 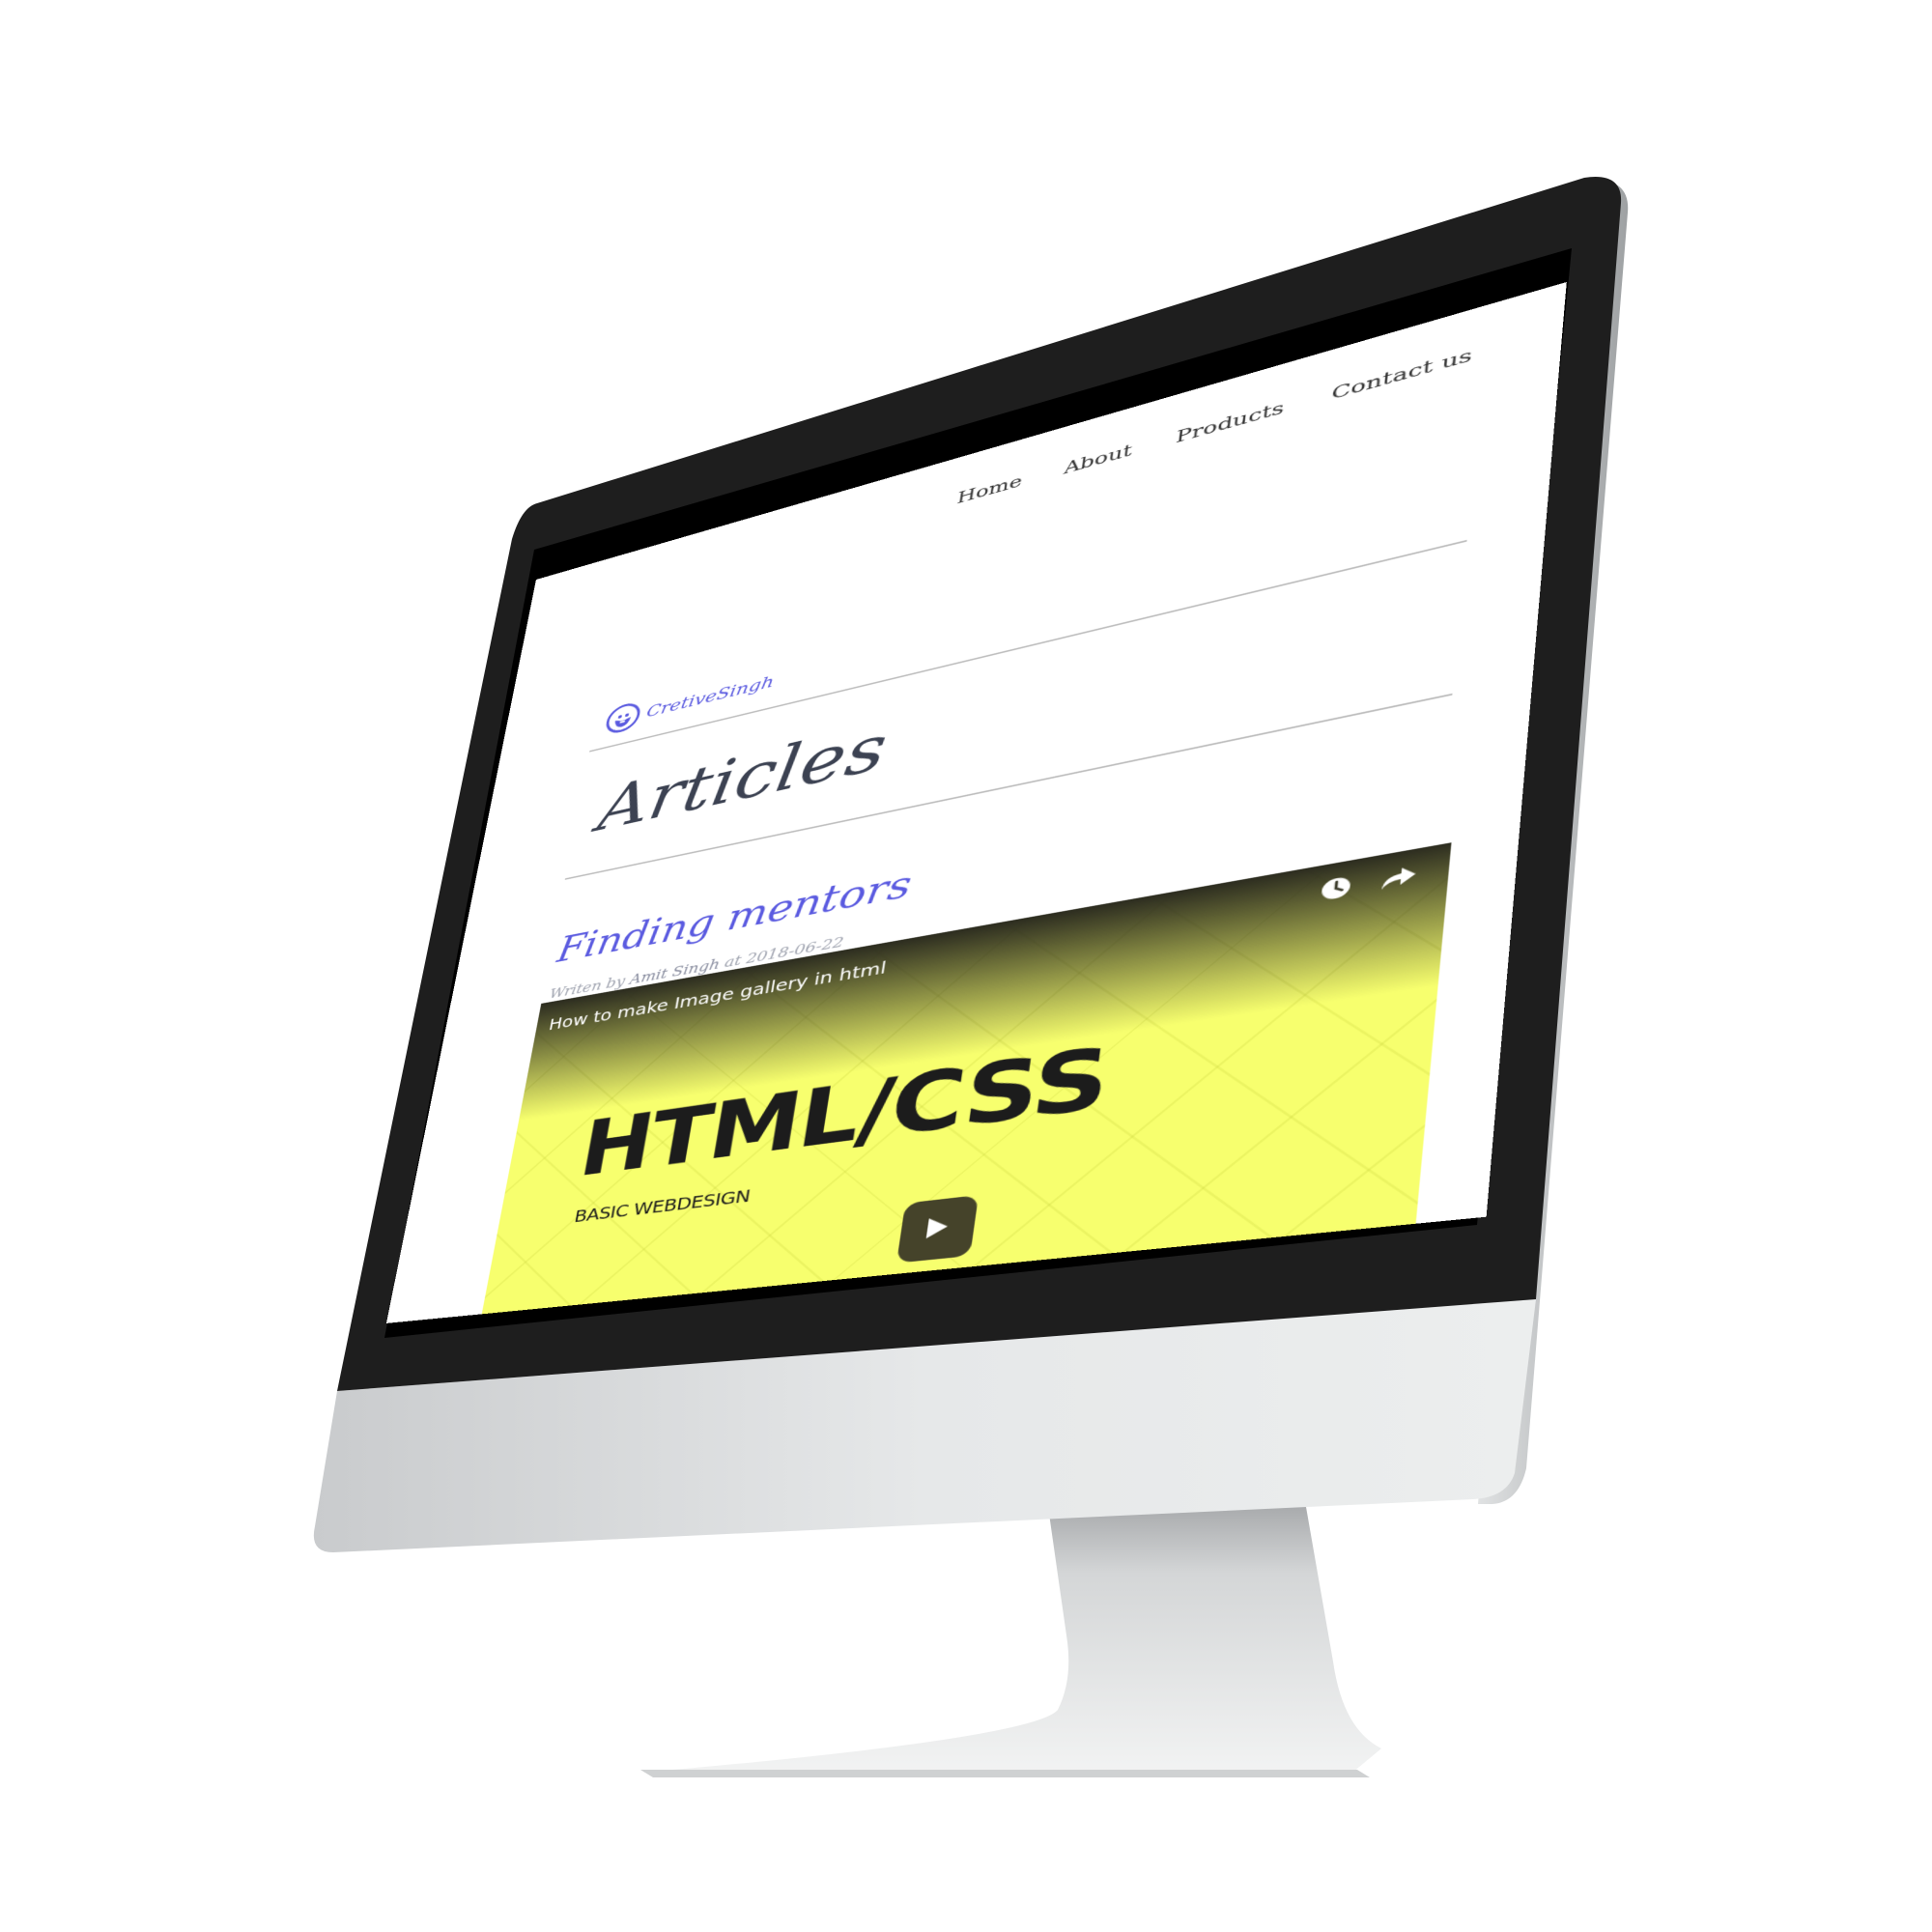 What do you see at coordinates (1011, 1640) in the screenshot?
I see `monitor-stand` at bounding box center [1011, 1640].